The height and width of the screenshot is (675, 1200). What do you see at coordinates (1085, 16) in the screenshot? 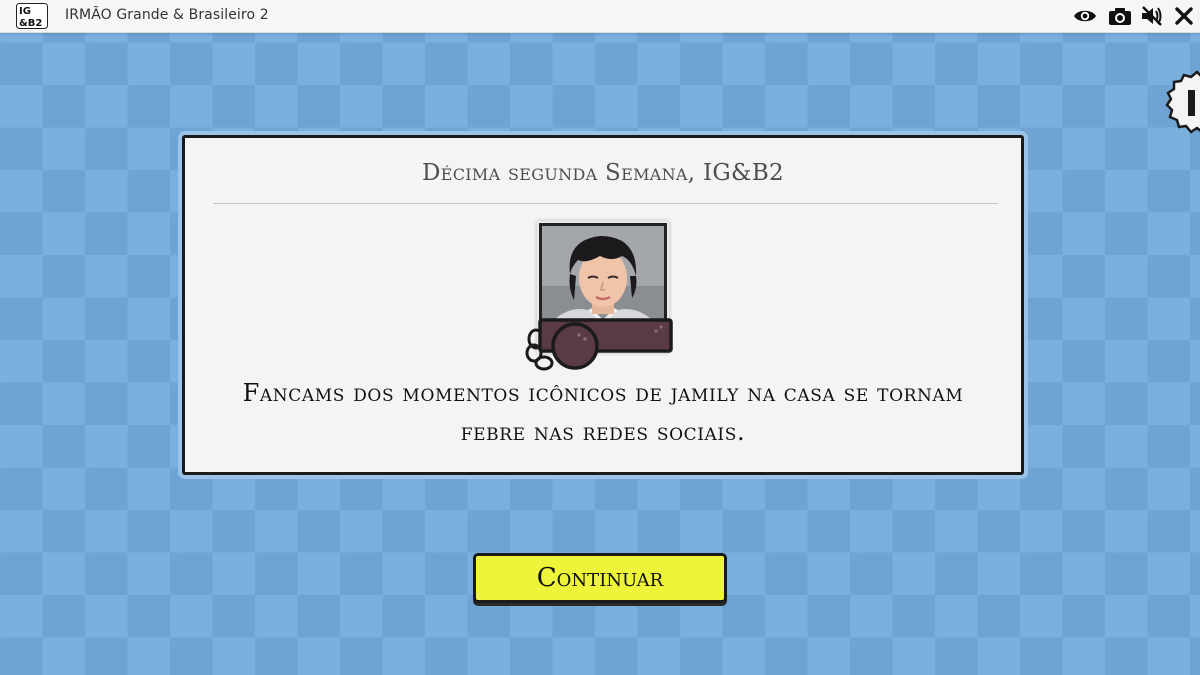
I see `eye-icon` at bounding box center [1085, 16].